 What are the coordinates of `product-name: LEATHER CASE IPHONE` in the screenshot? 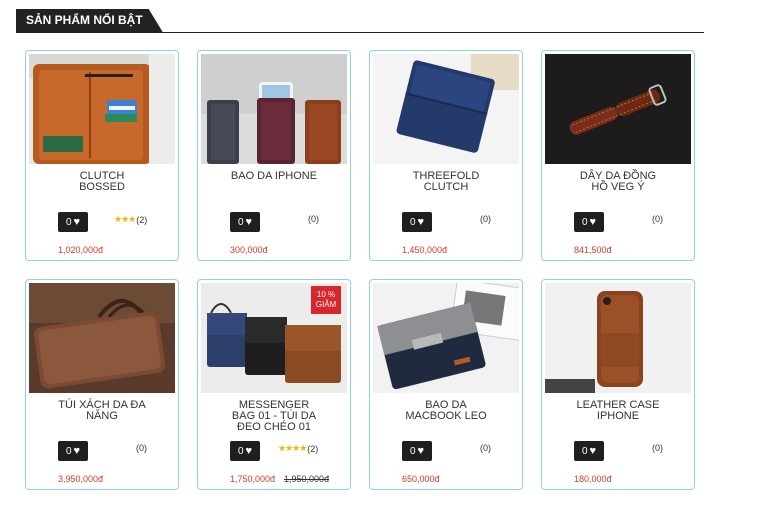 It's located at (618, 411).